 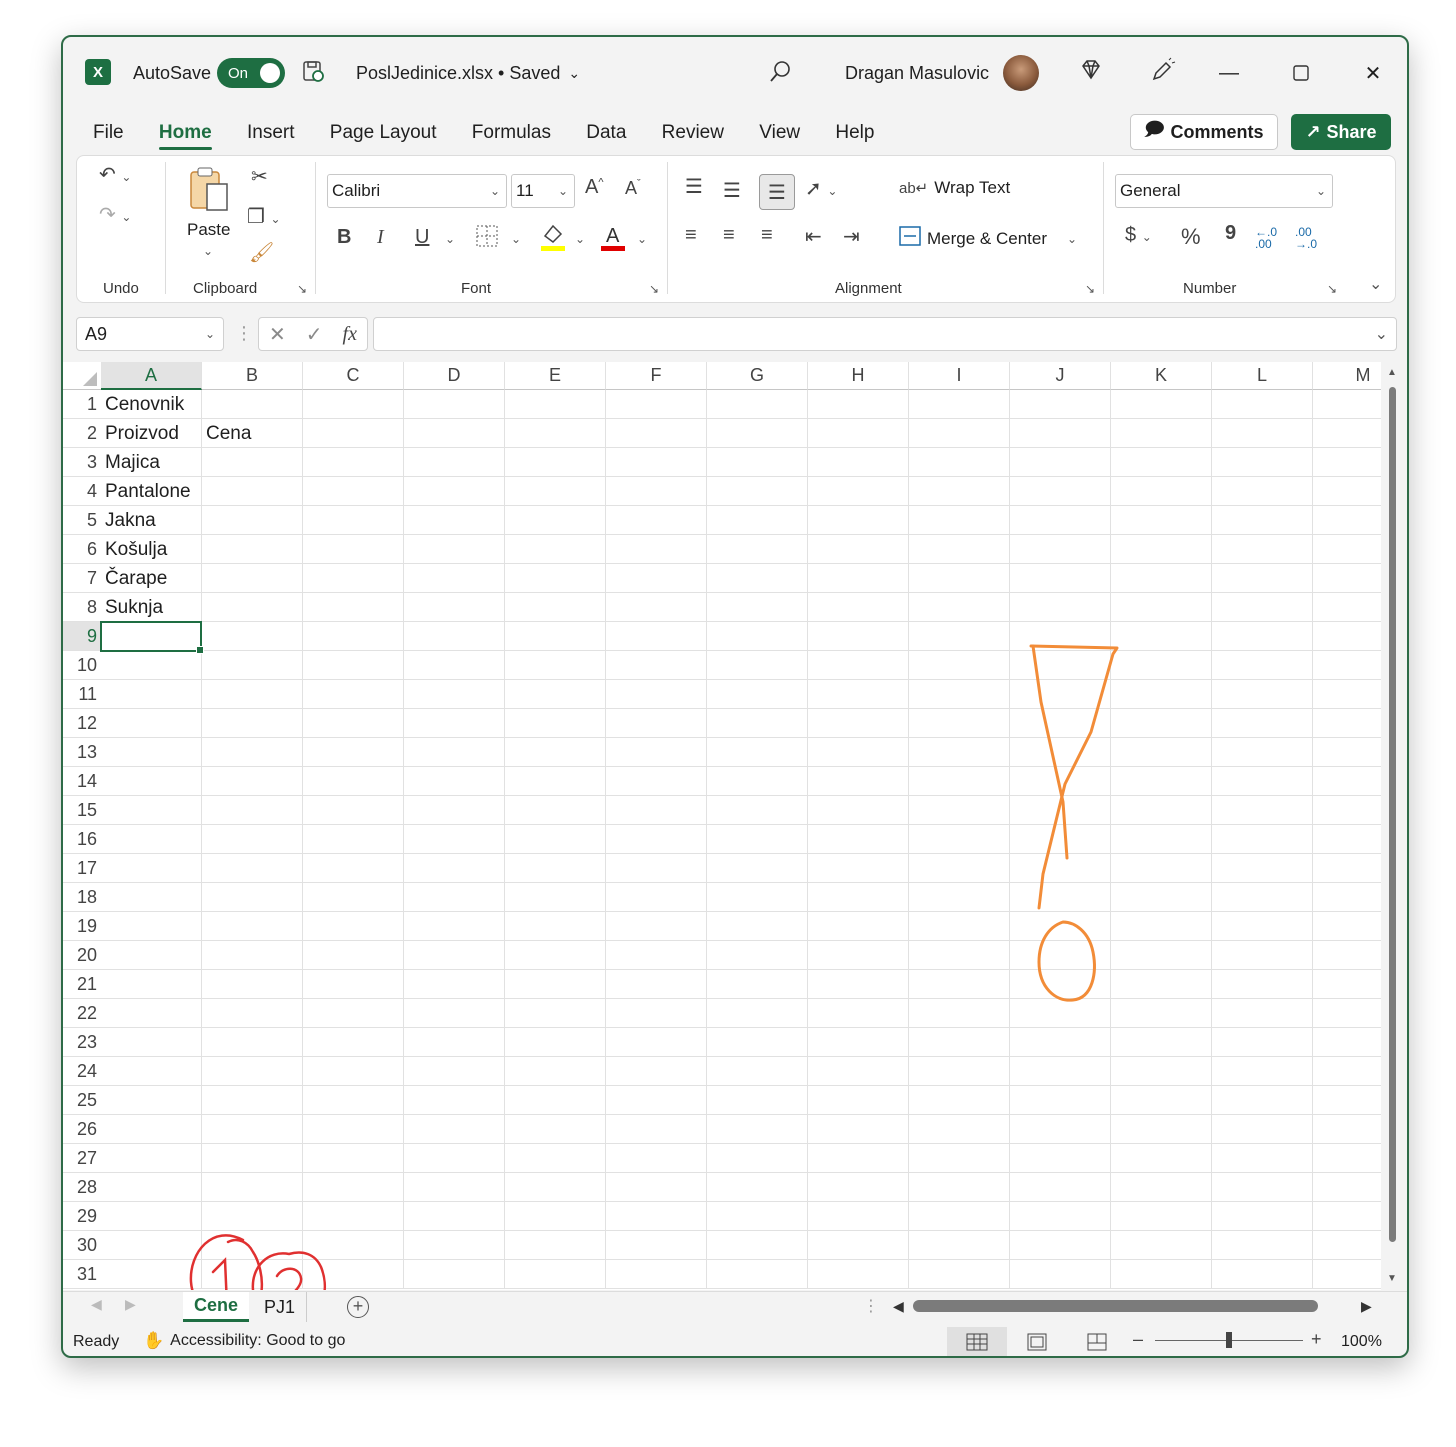 I want to click on wrap-text-button: ab↵ Wrap Text, so click(x=954, y=188).